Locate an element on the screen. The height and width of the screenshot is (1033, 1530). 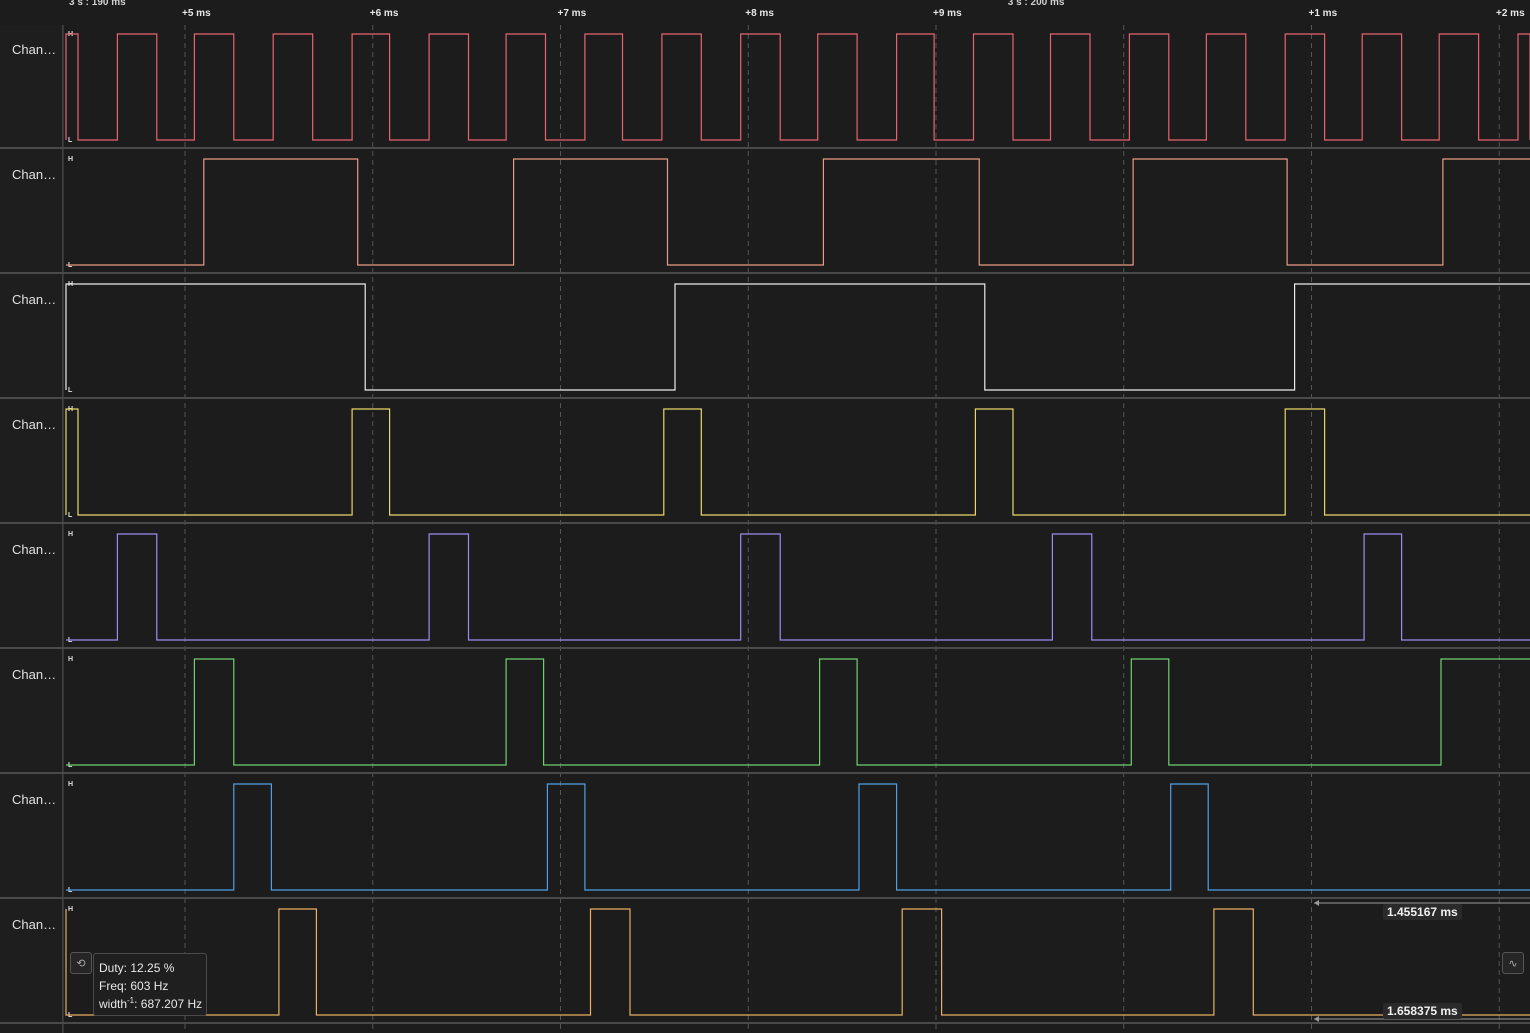
width-value: : 687.207 Hz is located at coordinates (168, 1004).